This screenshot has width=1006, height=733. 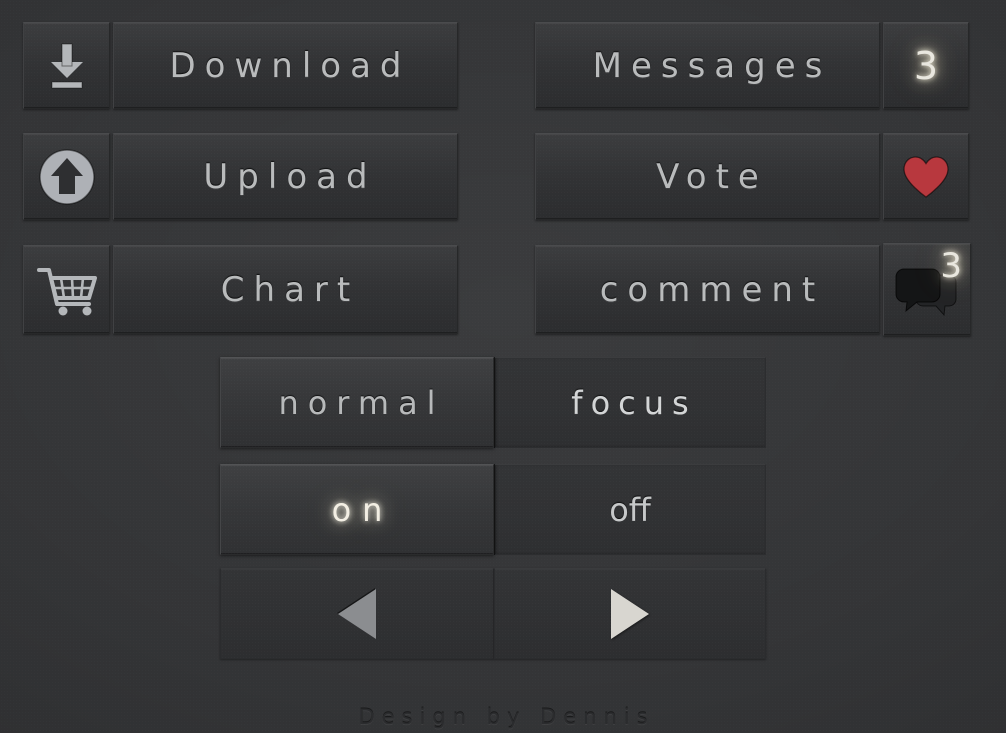 I want to click on segment-focus-label: focus, so click(x=634, y=402).